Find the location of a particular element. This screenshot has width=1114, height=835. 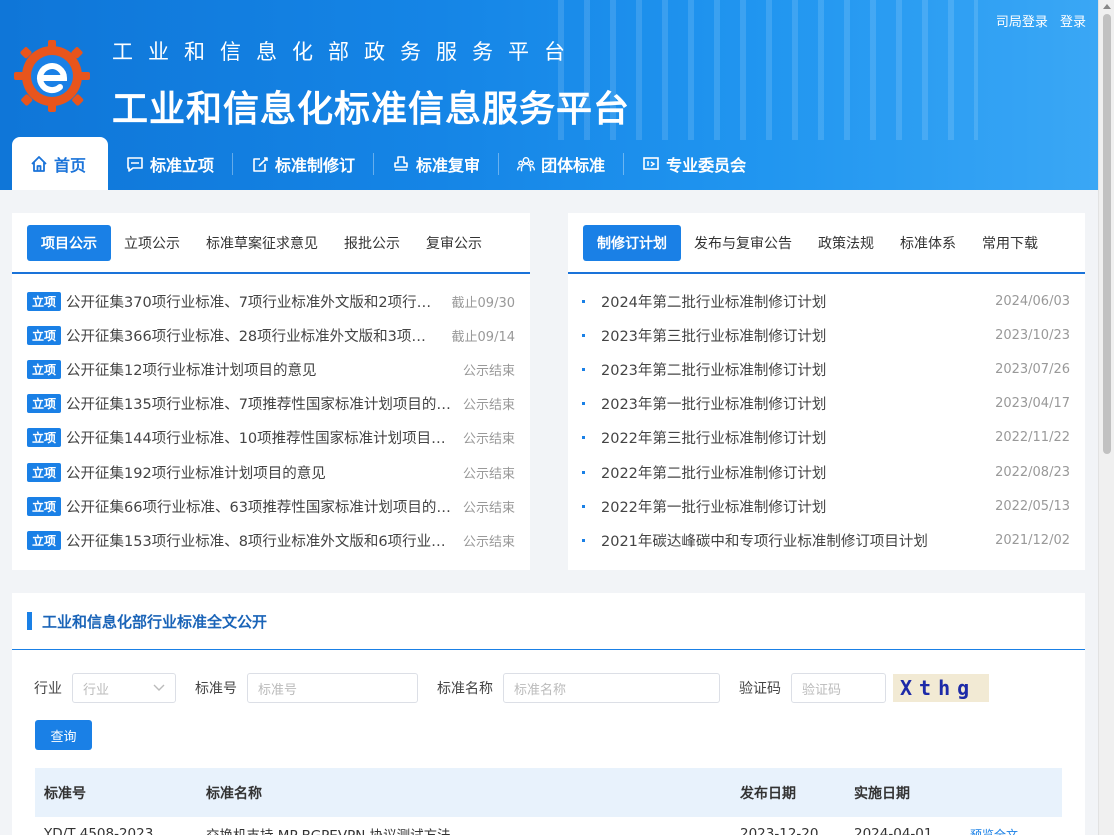

page-scrollbar is located at coordinates (1106, 417).